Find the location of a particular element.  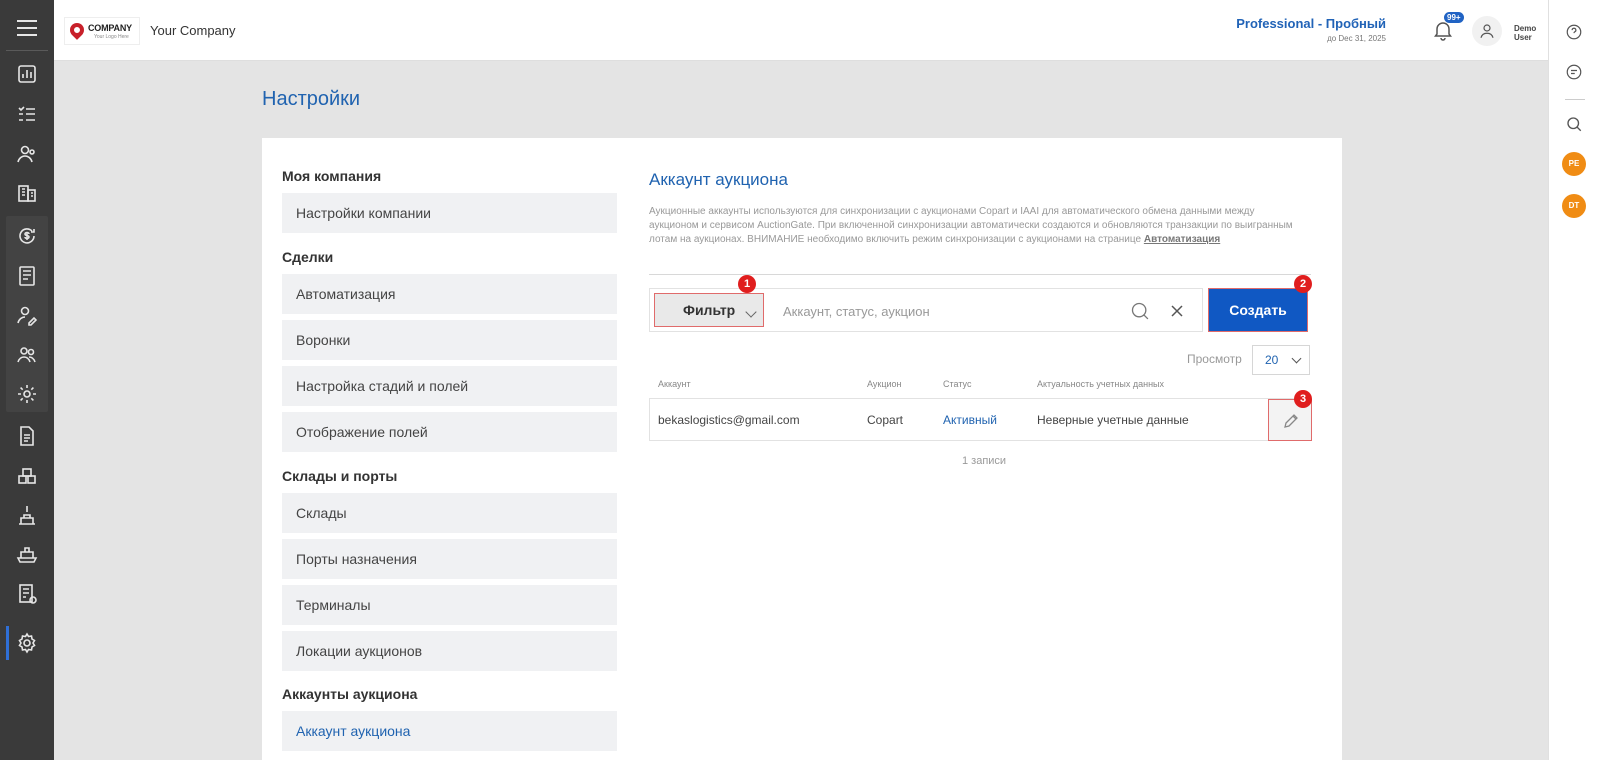

cell-status: Активный is located at coordinates (970, 420).